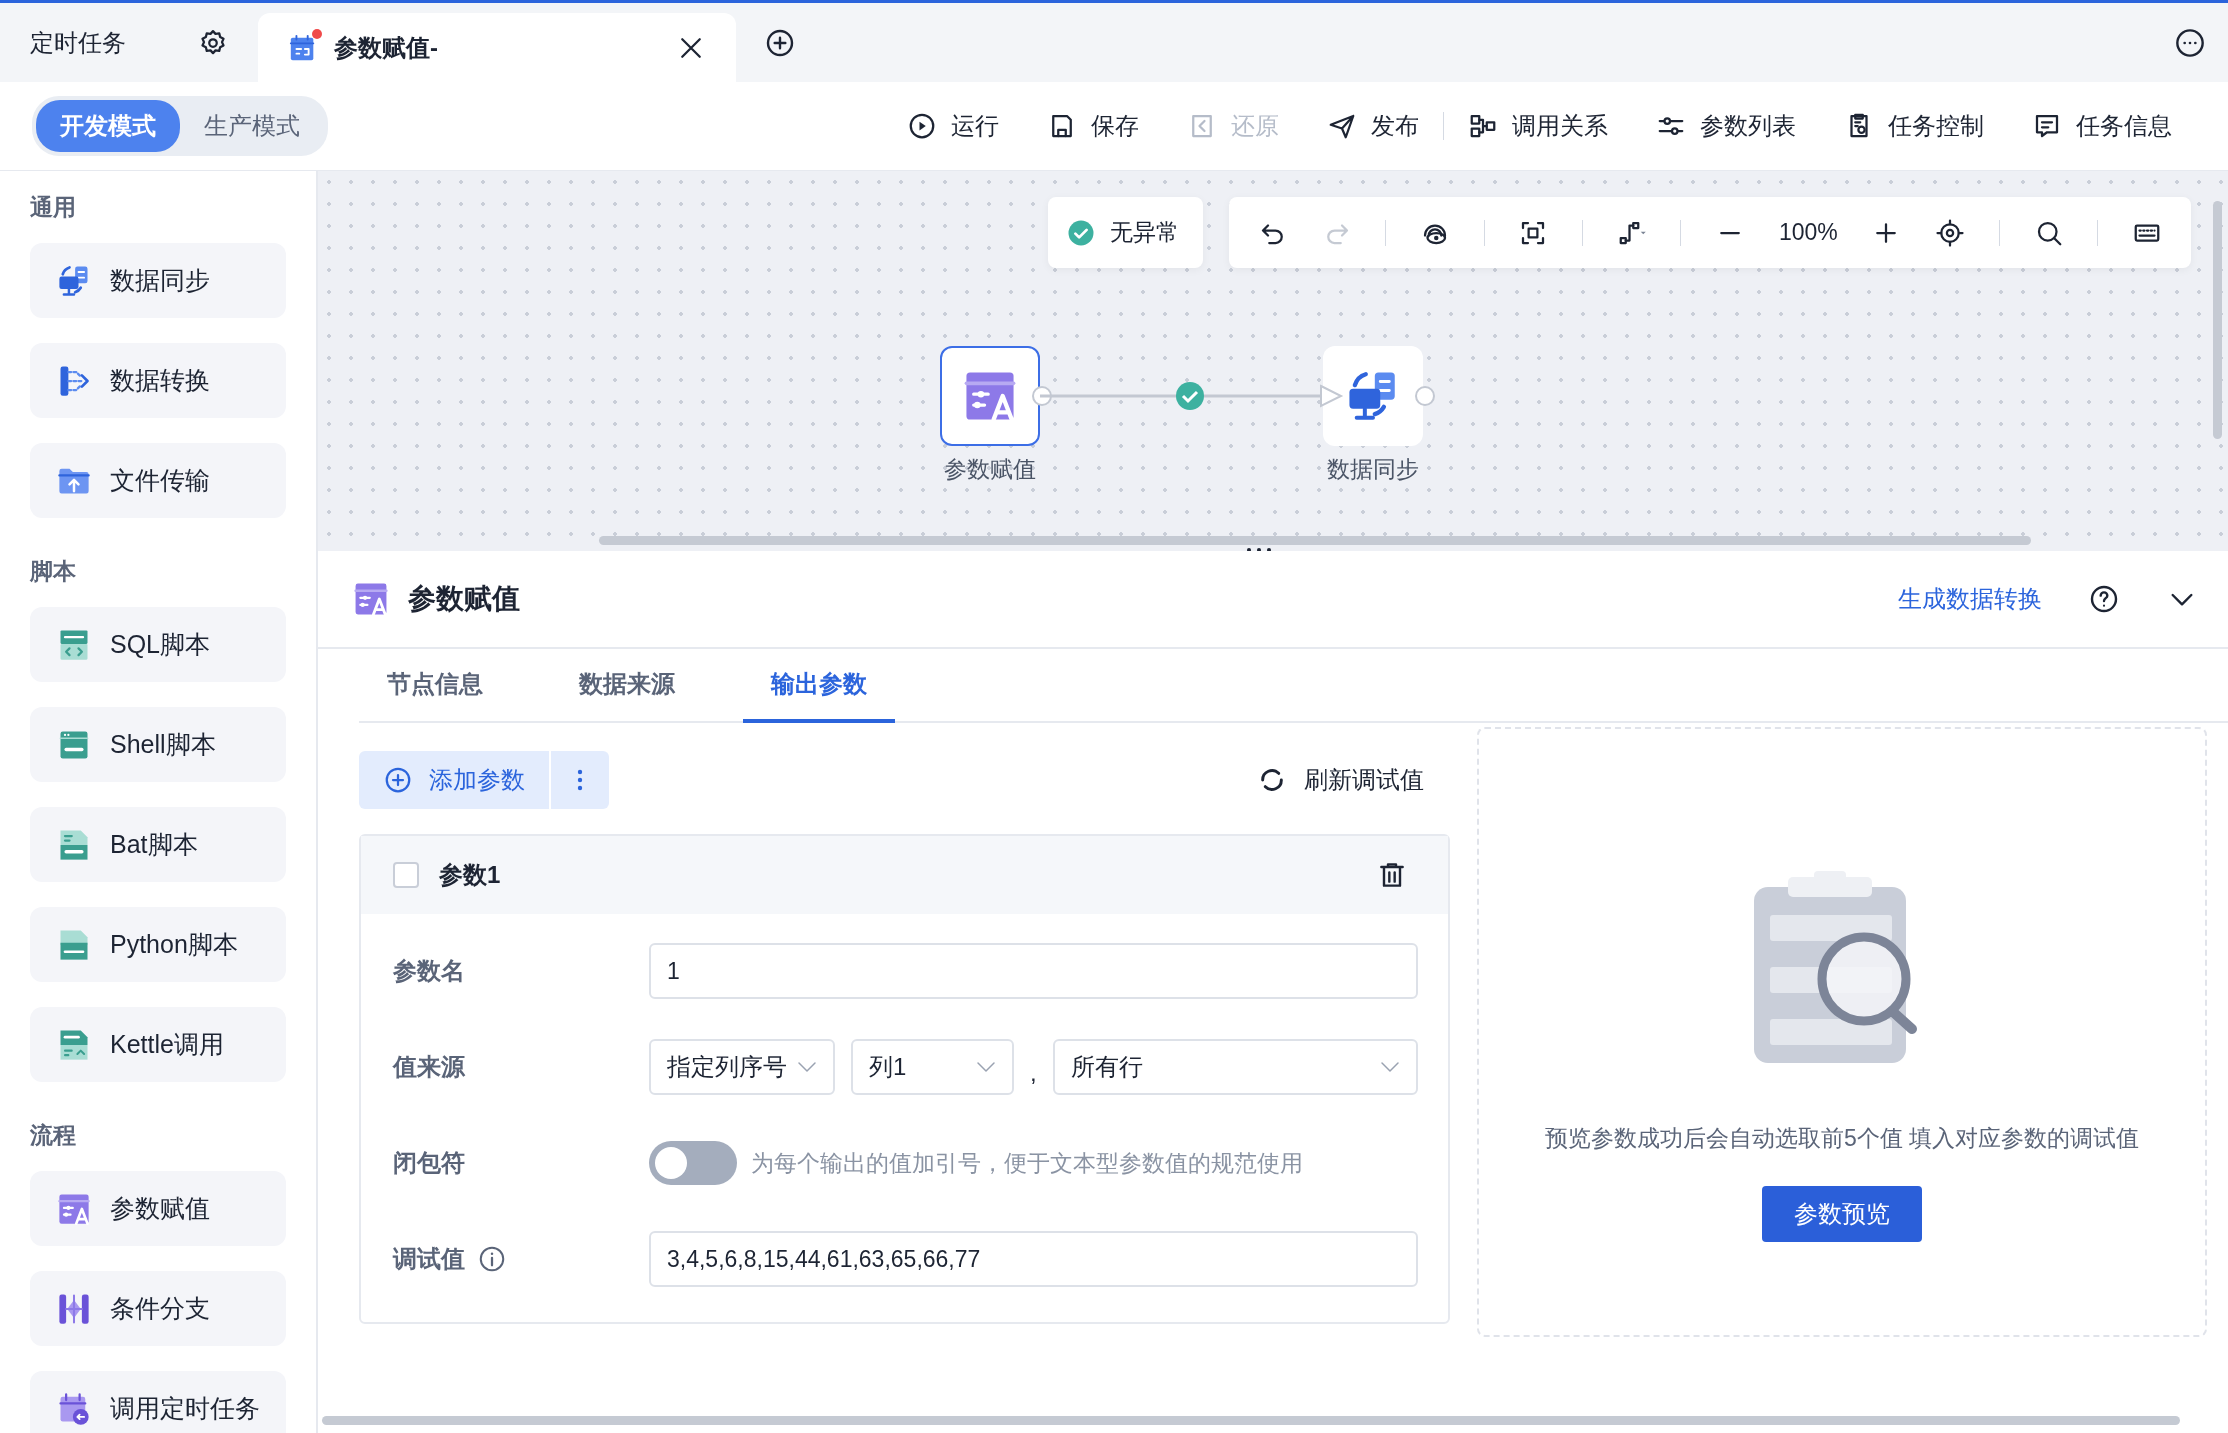 This screenshot has width=2228, height=1433. I want to click on field-label: 参数名, so click(429, 971).